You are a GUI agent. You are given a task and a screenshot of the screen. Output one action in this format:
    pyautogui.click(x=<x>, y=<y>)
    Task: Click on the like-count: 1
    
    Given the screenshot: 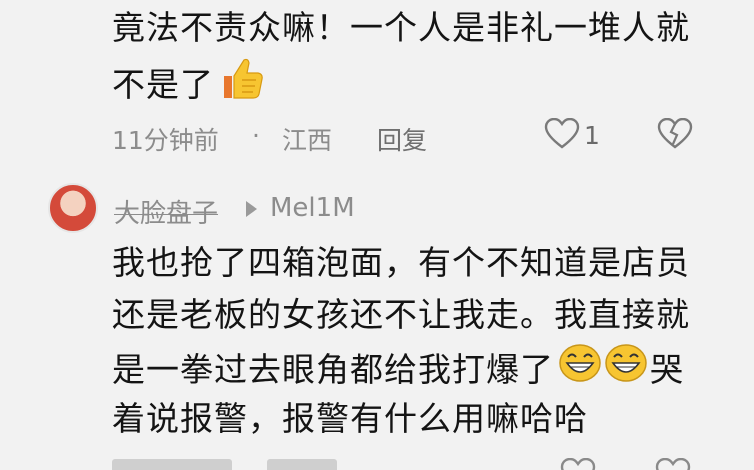 What is the action you would take?
    pyautogui.click(x=592, y=135)
    